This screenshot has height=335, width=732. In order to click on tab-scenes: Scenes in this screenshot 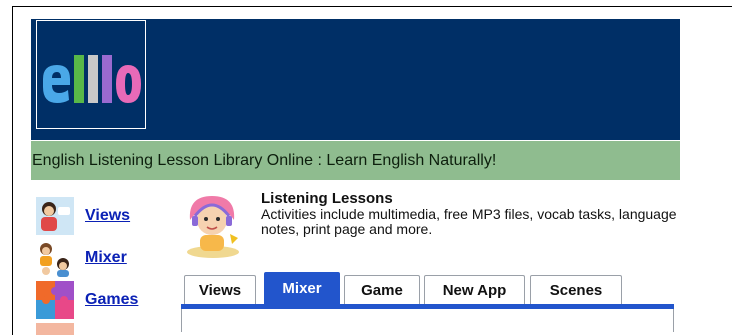, I will do `click(576, 290)`.